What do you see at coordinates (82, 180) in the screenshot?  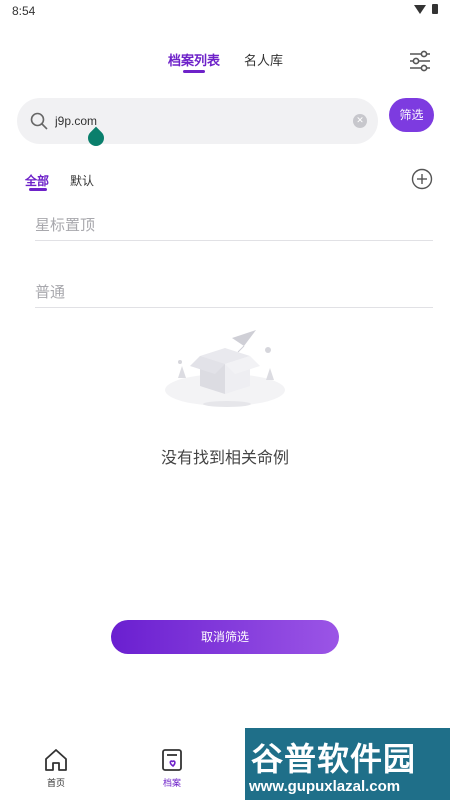 I see `category-tab-default: 默认` at bounding box center [82, 180].